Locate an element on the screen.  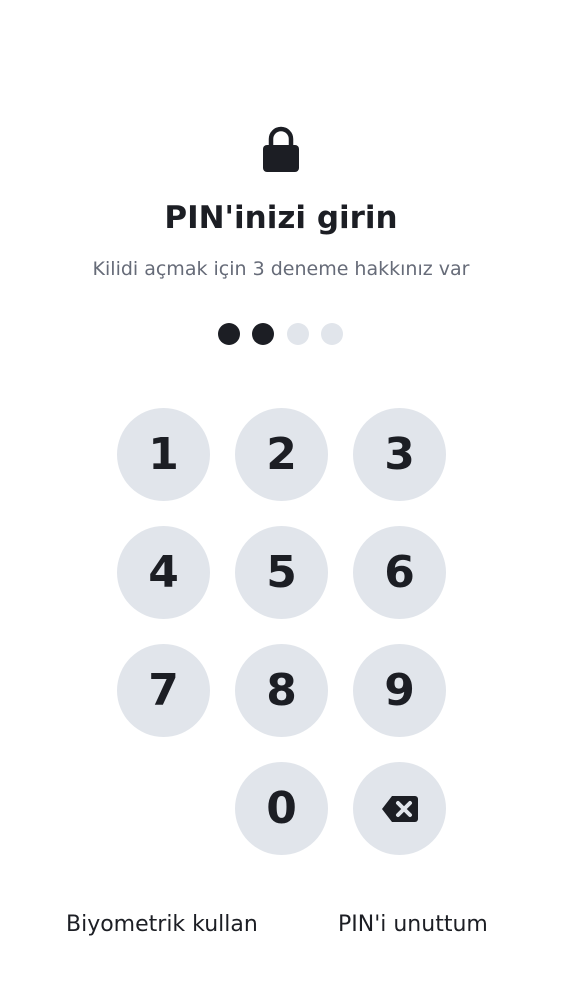
key-5: 5 is located at coordinates (281, 572).